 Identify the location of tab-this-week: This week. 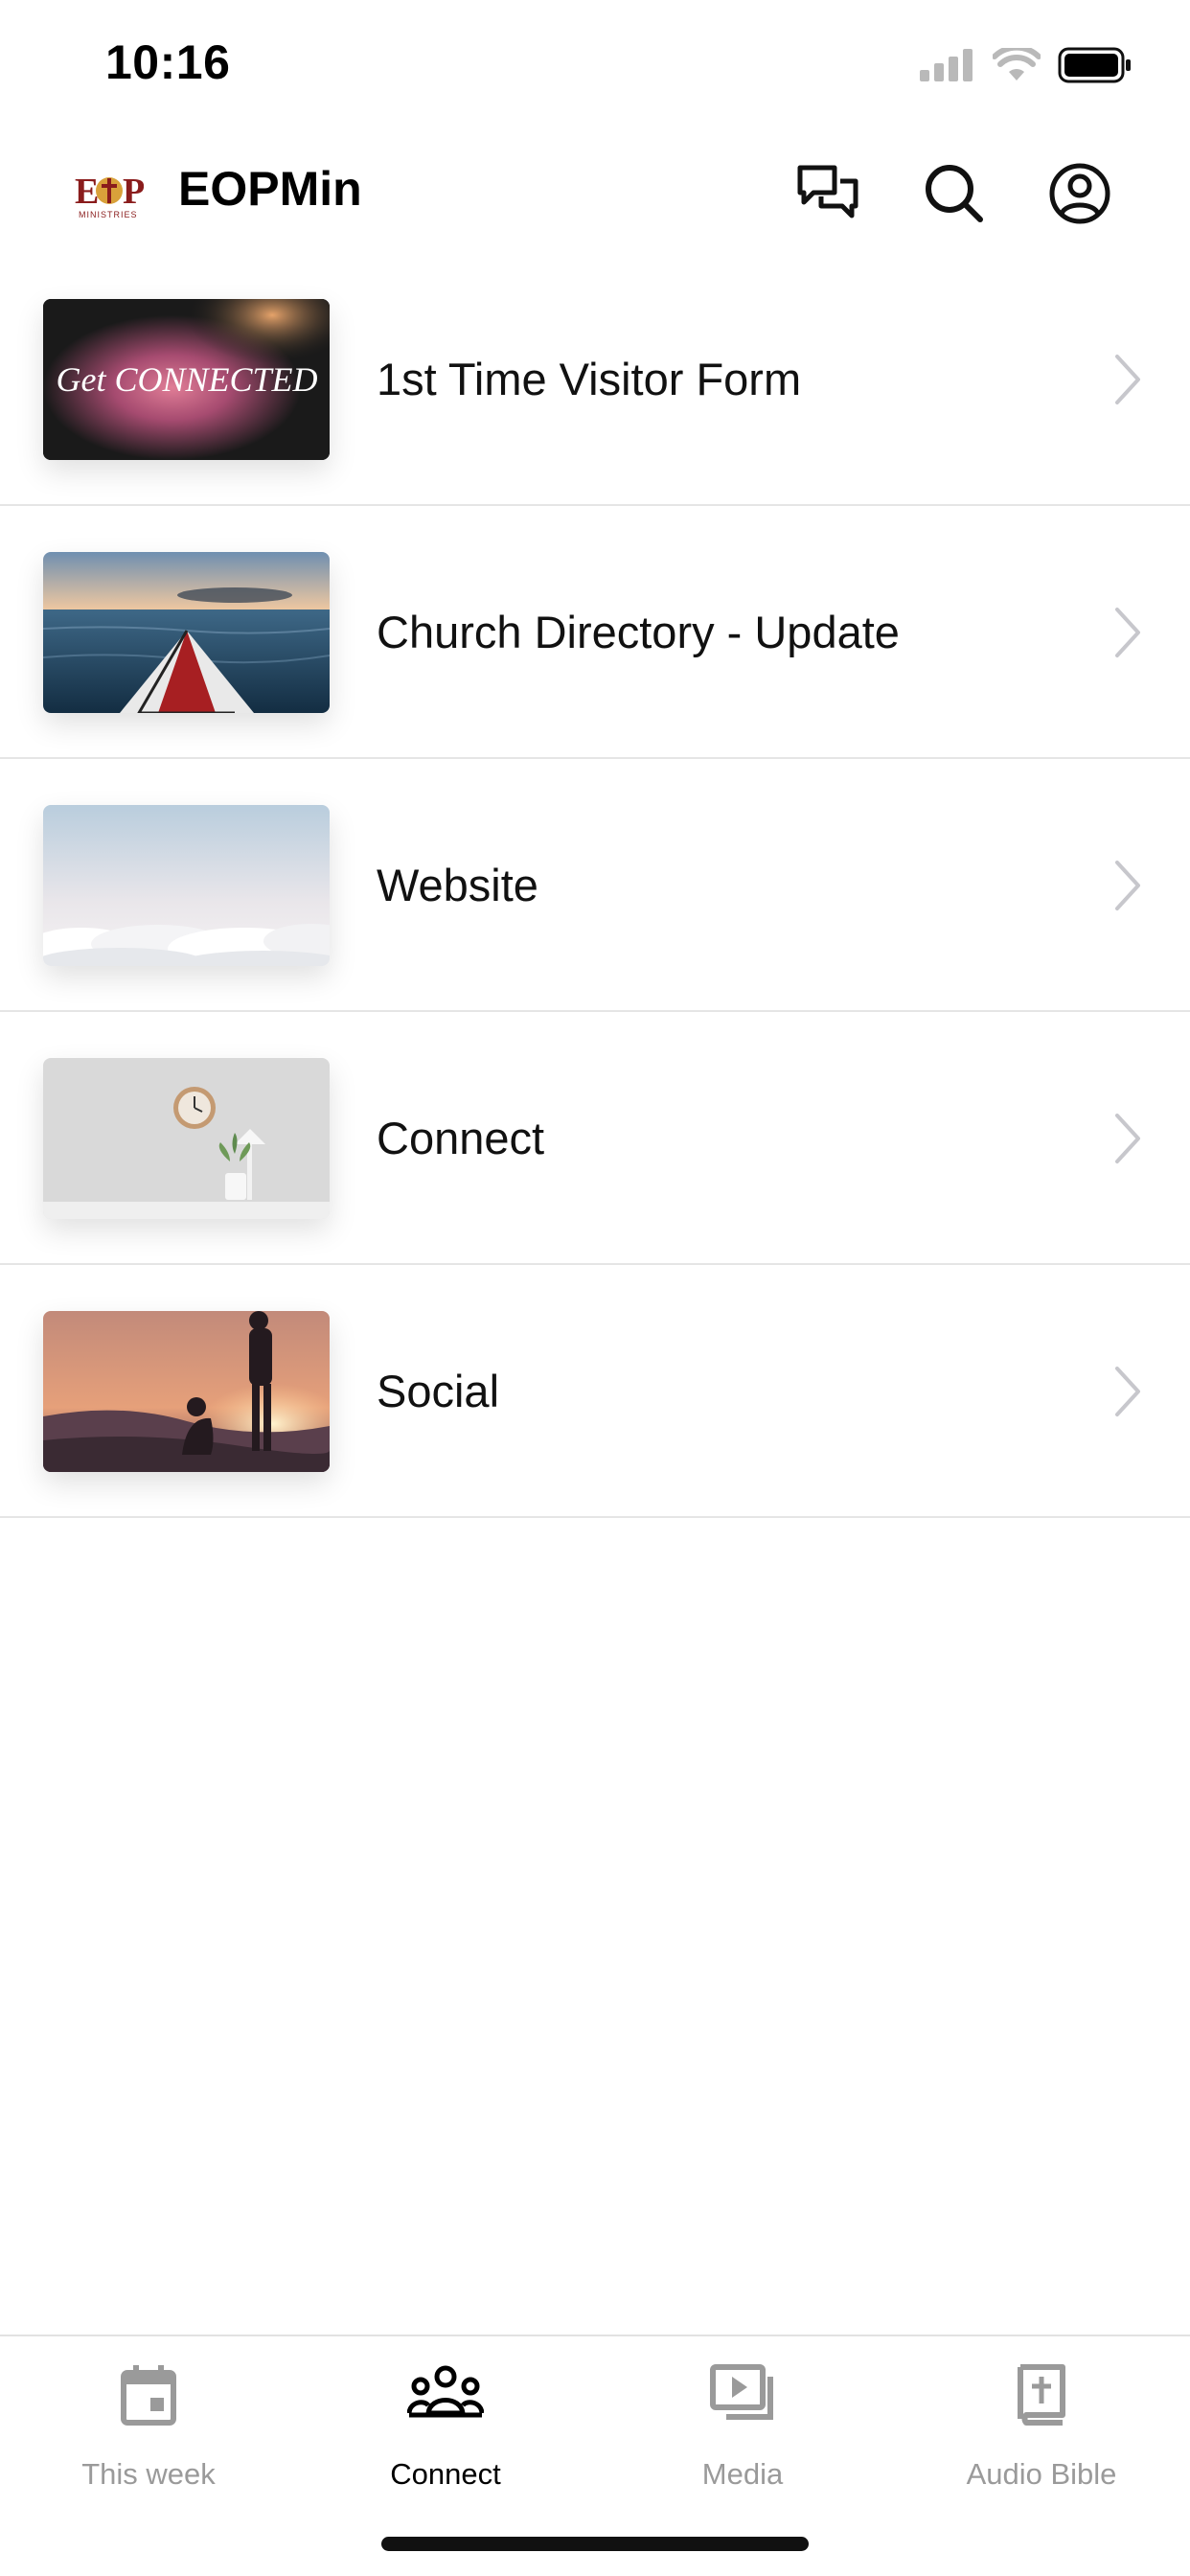
(148, 2422).